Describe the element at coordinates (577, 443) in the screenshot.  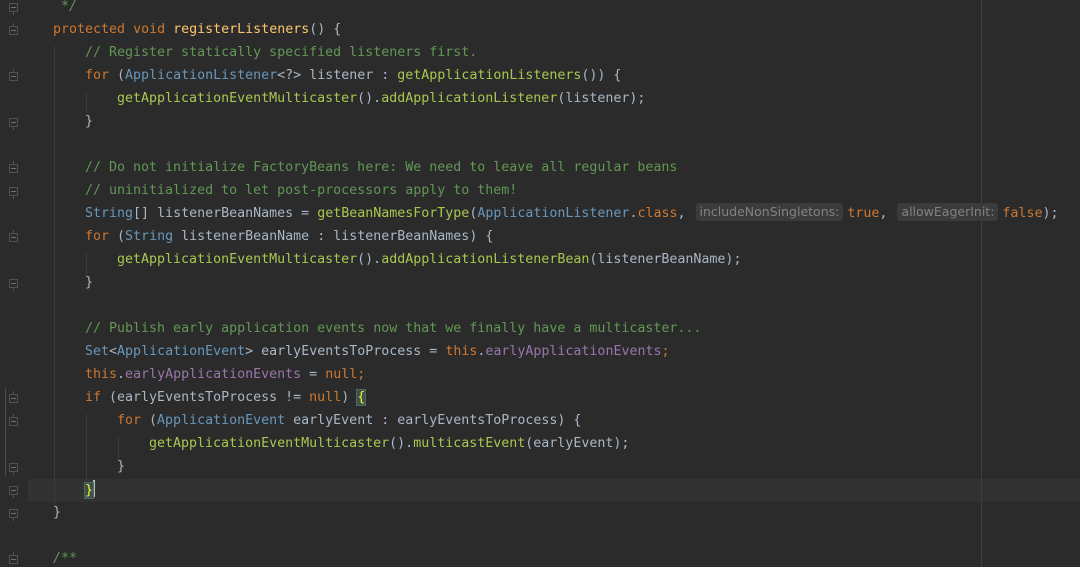
I see `punctuation: (earlyEvent);` at that location.